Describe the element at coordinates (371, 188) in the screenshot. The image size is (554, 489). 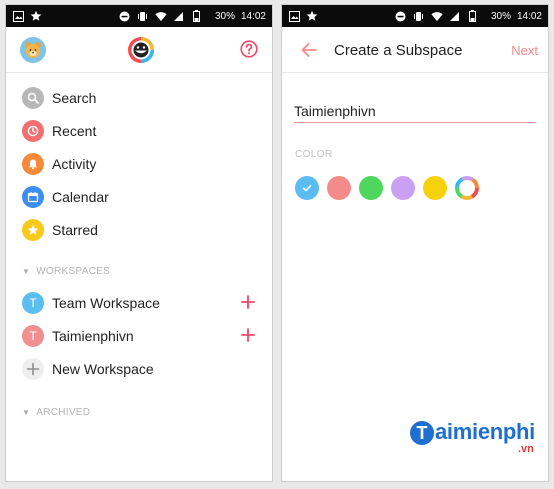
I see `color-swatch-green` at that location.